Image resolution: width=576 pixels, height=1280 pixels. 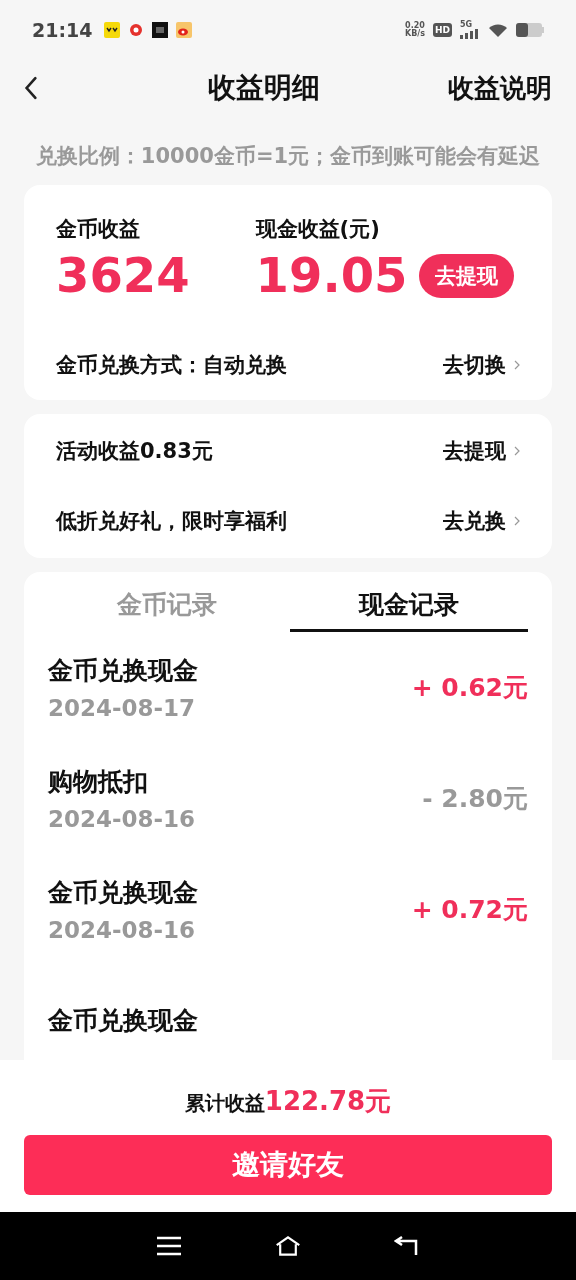 What do you see at coordinates (123, 276) in the screenshot?
I see `coin-earnings-value: 3624` at bounding box center [123, 276].